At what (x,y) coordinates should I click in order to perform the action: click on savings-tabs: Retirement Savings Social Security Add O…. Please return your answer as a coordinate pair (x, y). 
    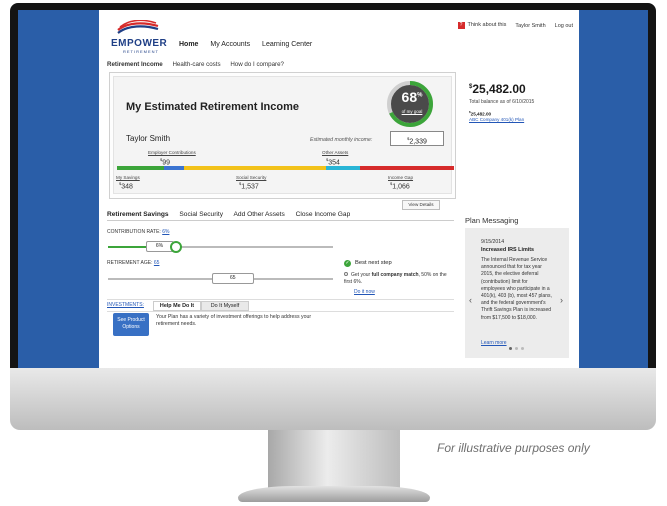
    Looking at the image, I should click on (280, 216).